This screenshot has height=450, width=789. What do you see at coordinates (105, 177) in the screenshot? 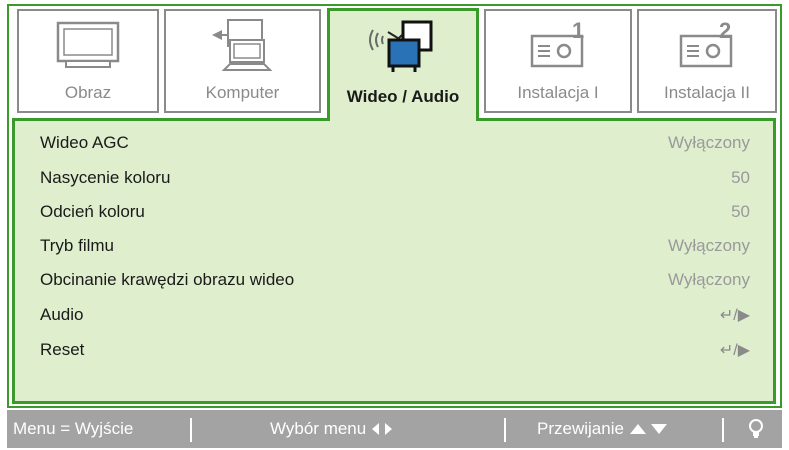
I see `row-label: Nasycenie koloru` at bounding box center [105, 177].